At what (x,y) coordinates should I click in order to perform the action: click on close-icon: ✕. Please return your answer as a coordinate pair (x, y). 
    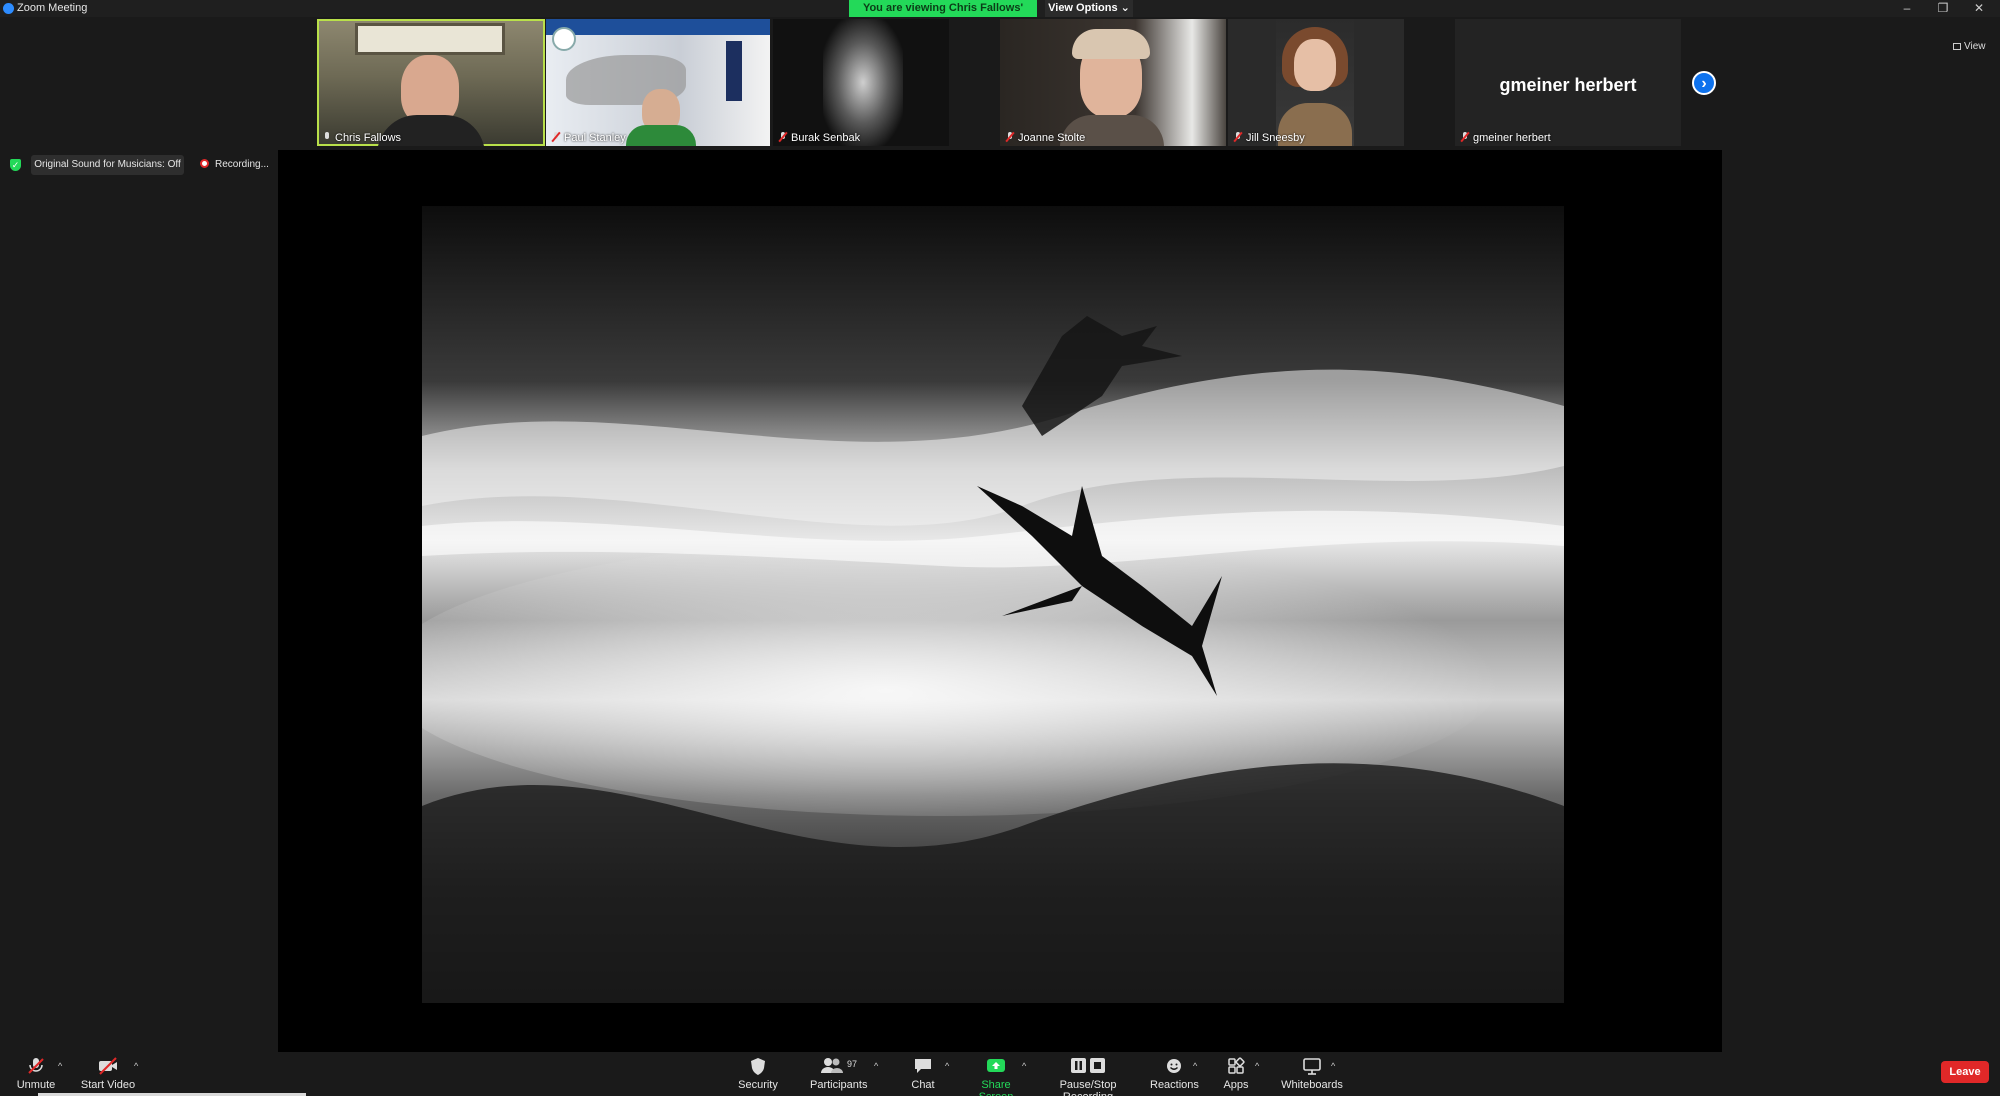
    Looking at the image, I should click on (1979, 8).